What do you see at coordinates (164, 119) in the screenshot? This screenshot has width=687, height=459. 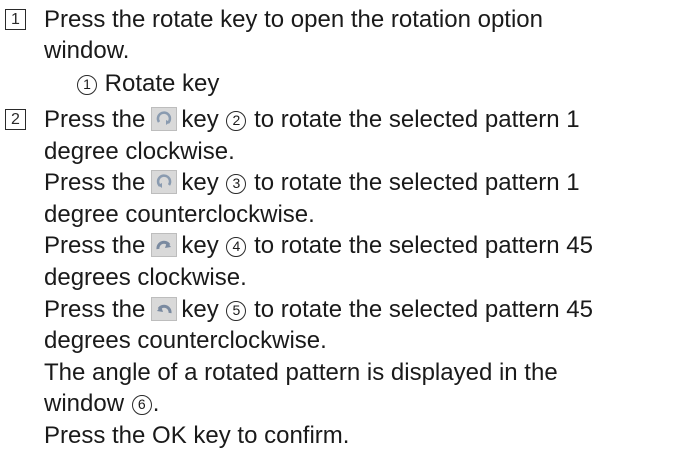 I see `rotate-cw-1-icon` at bounding box center [164, 119].